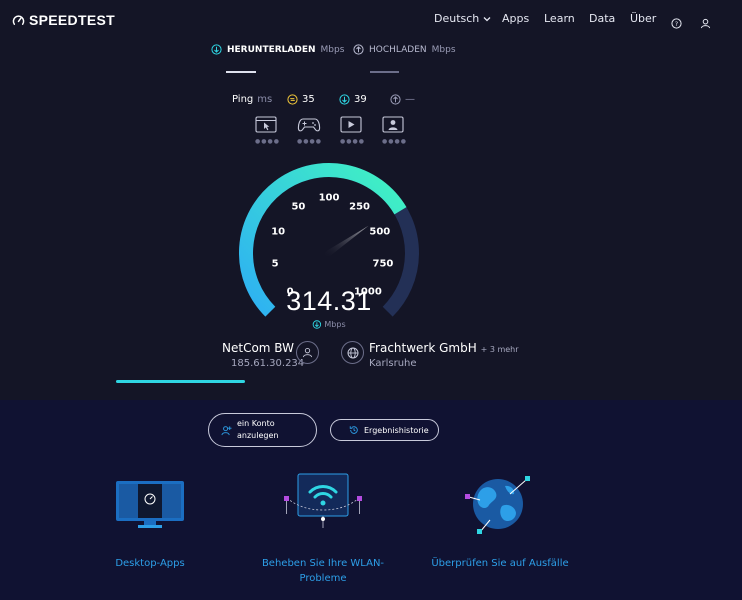 This screenshot has width=742, height=600. What do you see at coordinates (266, 124) in the screenshot?
I see `web-browsing-icon` at bounding box center [266, 124].